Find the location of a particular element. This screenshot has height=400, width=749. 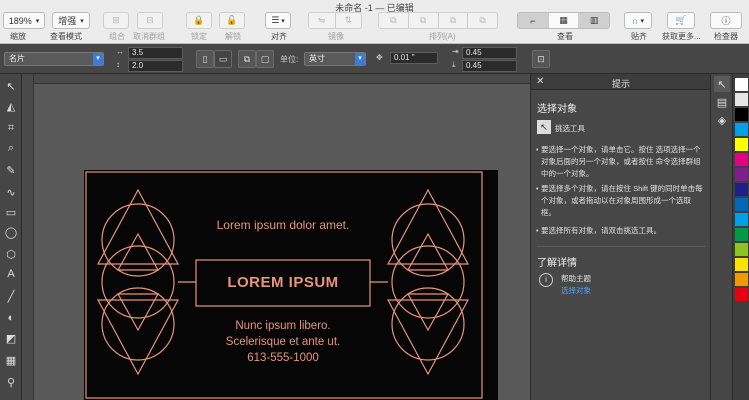

nudge-field: 0.01 " is located at coordinates (414, 58).